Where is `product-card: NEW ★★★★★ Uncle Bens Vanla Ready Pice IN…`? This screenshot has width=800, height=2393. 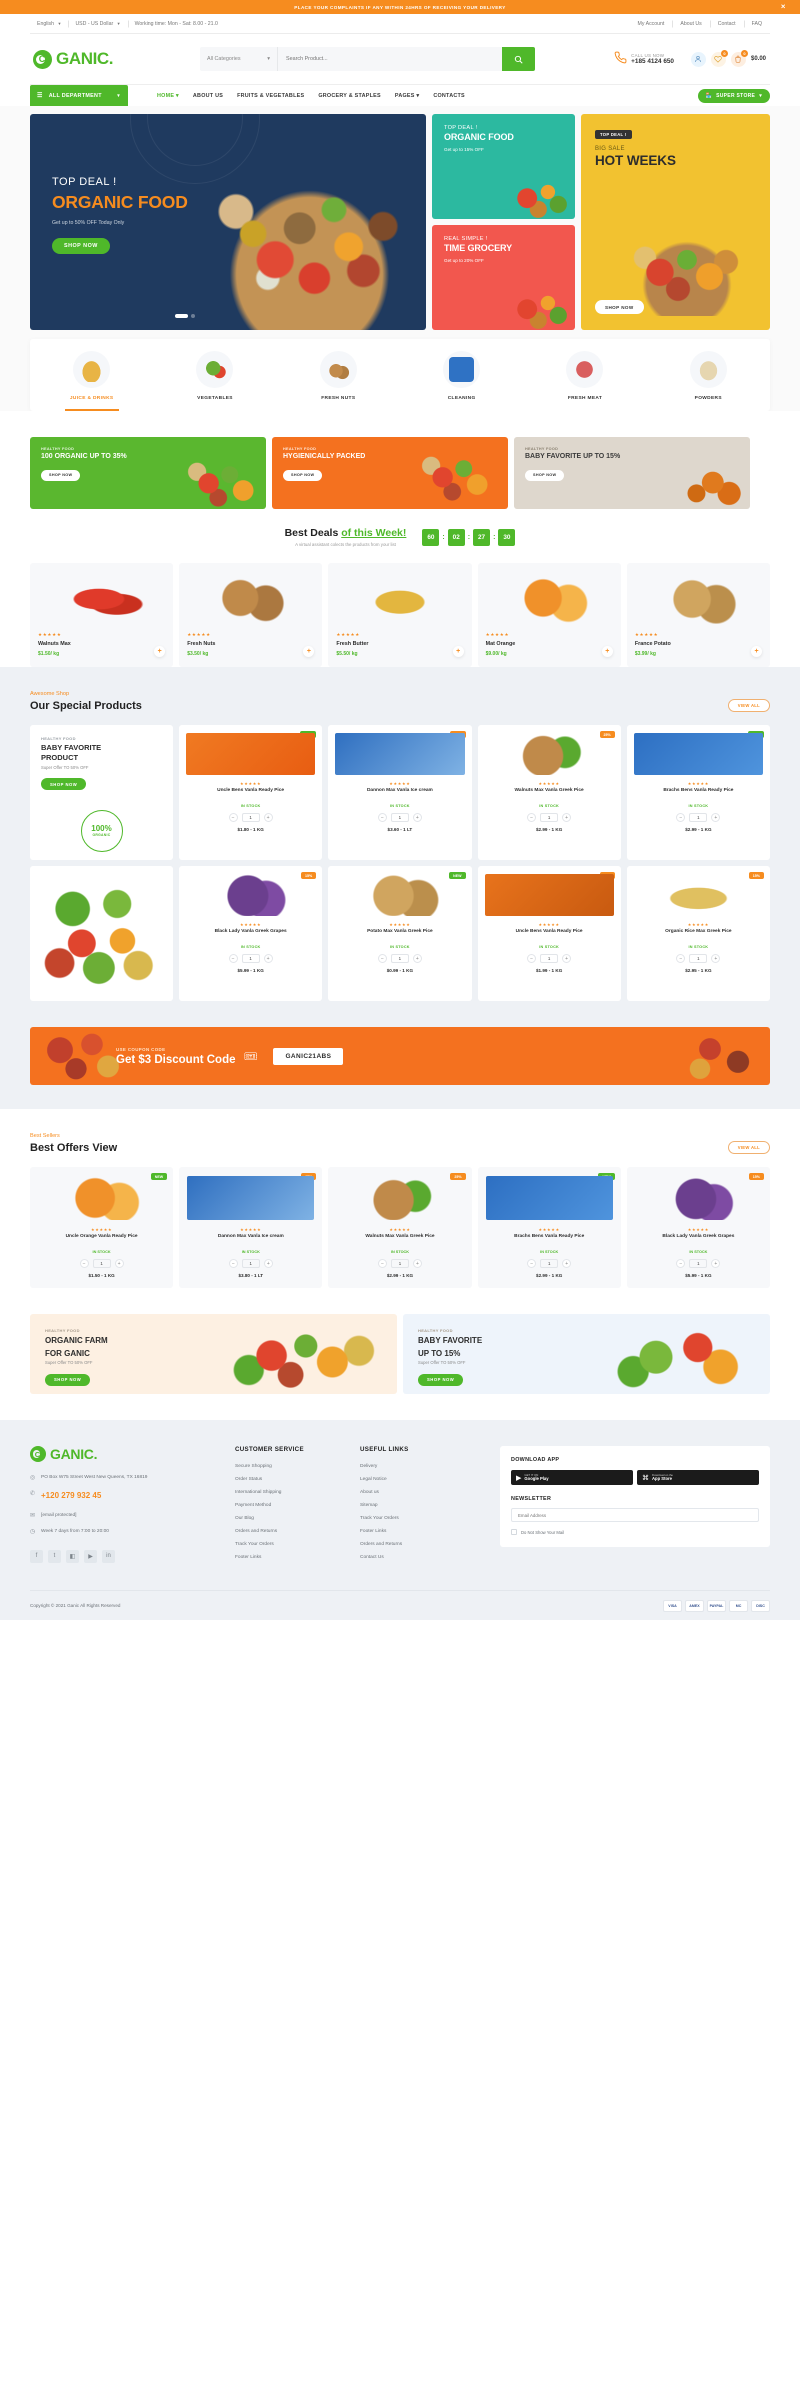
product-card: NEW ★★★★★ Uncle Bens Vanla Ready Pice IN… is located at coordinates (251, 792).